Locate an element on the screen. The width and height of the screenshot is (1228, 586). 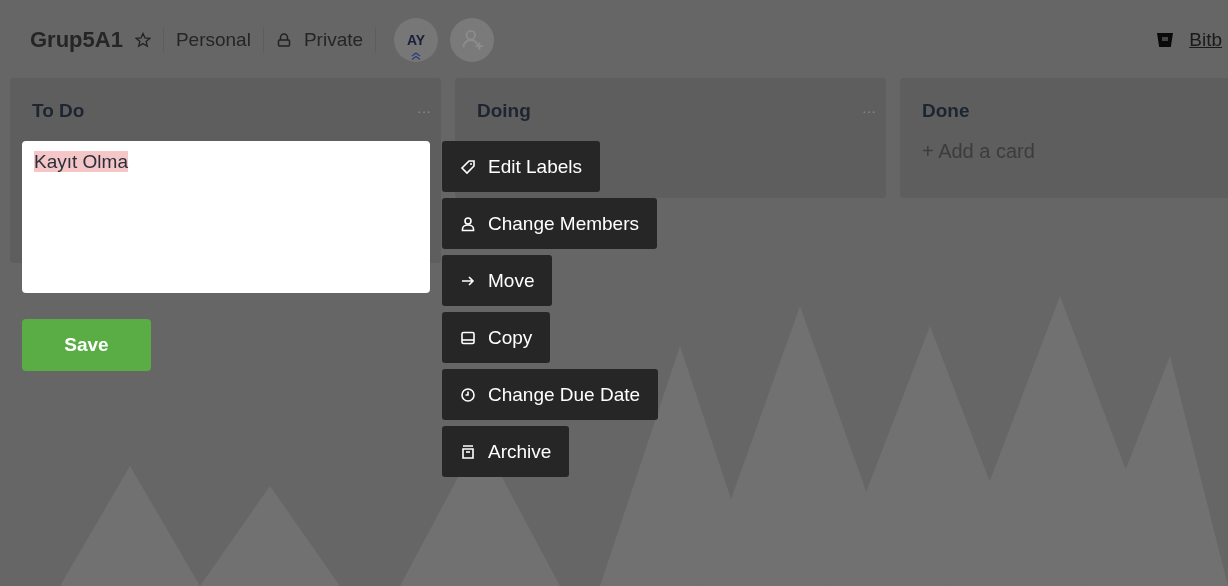
archive-box-icon is located at coordinates (468, 451).